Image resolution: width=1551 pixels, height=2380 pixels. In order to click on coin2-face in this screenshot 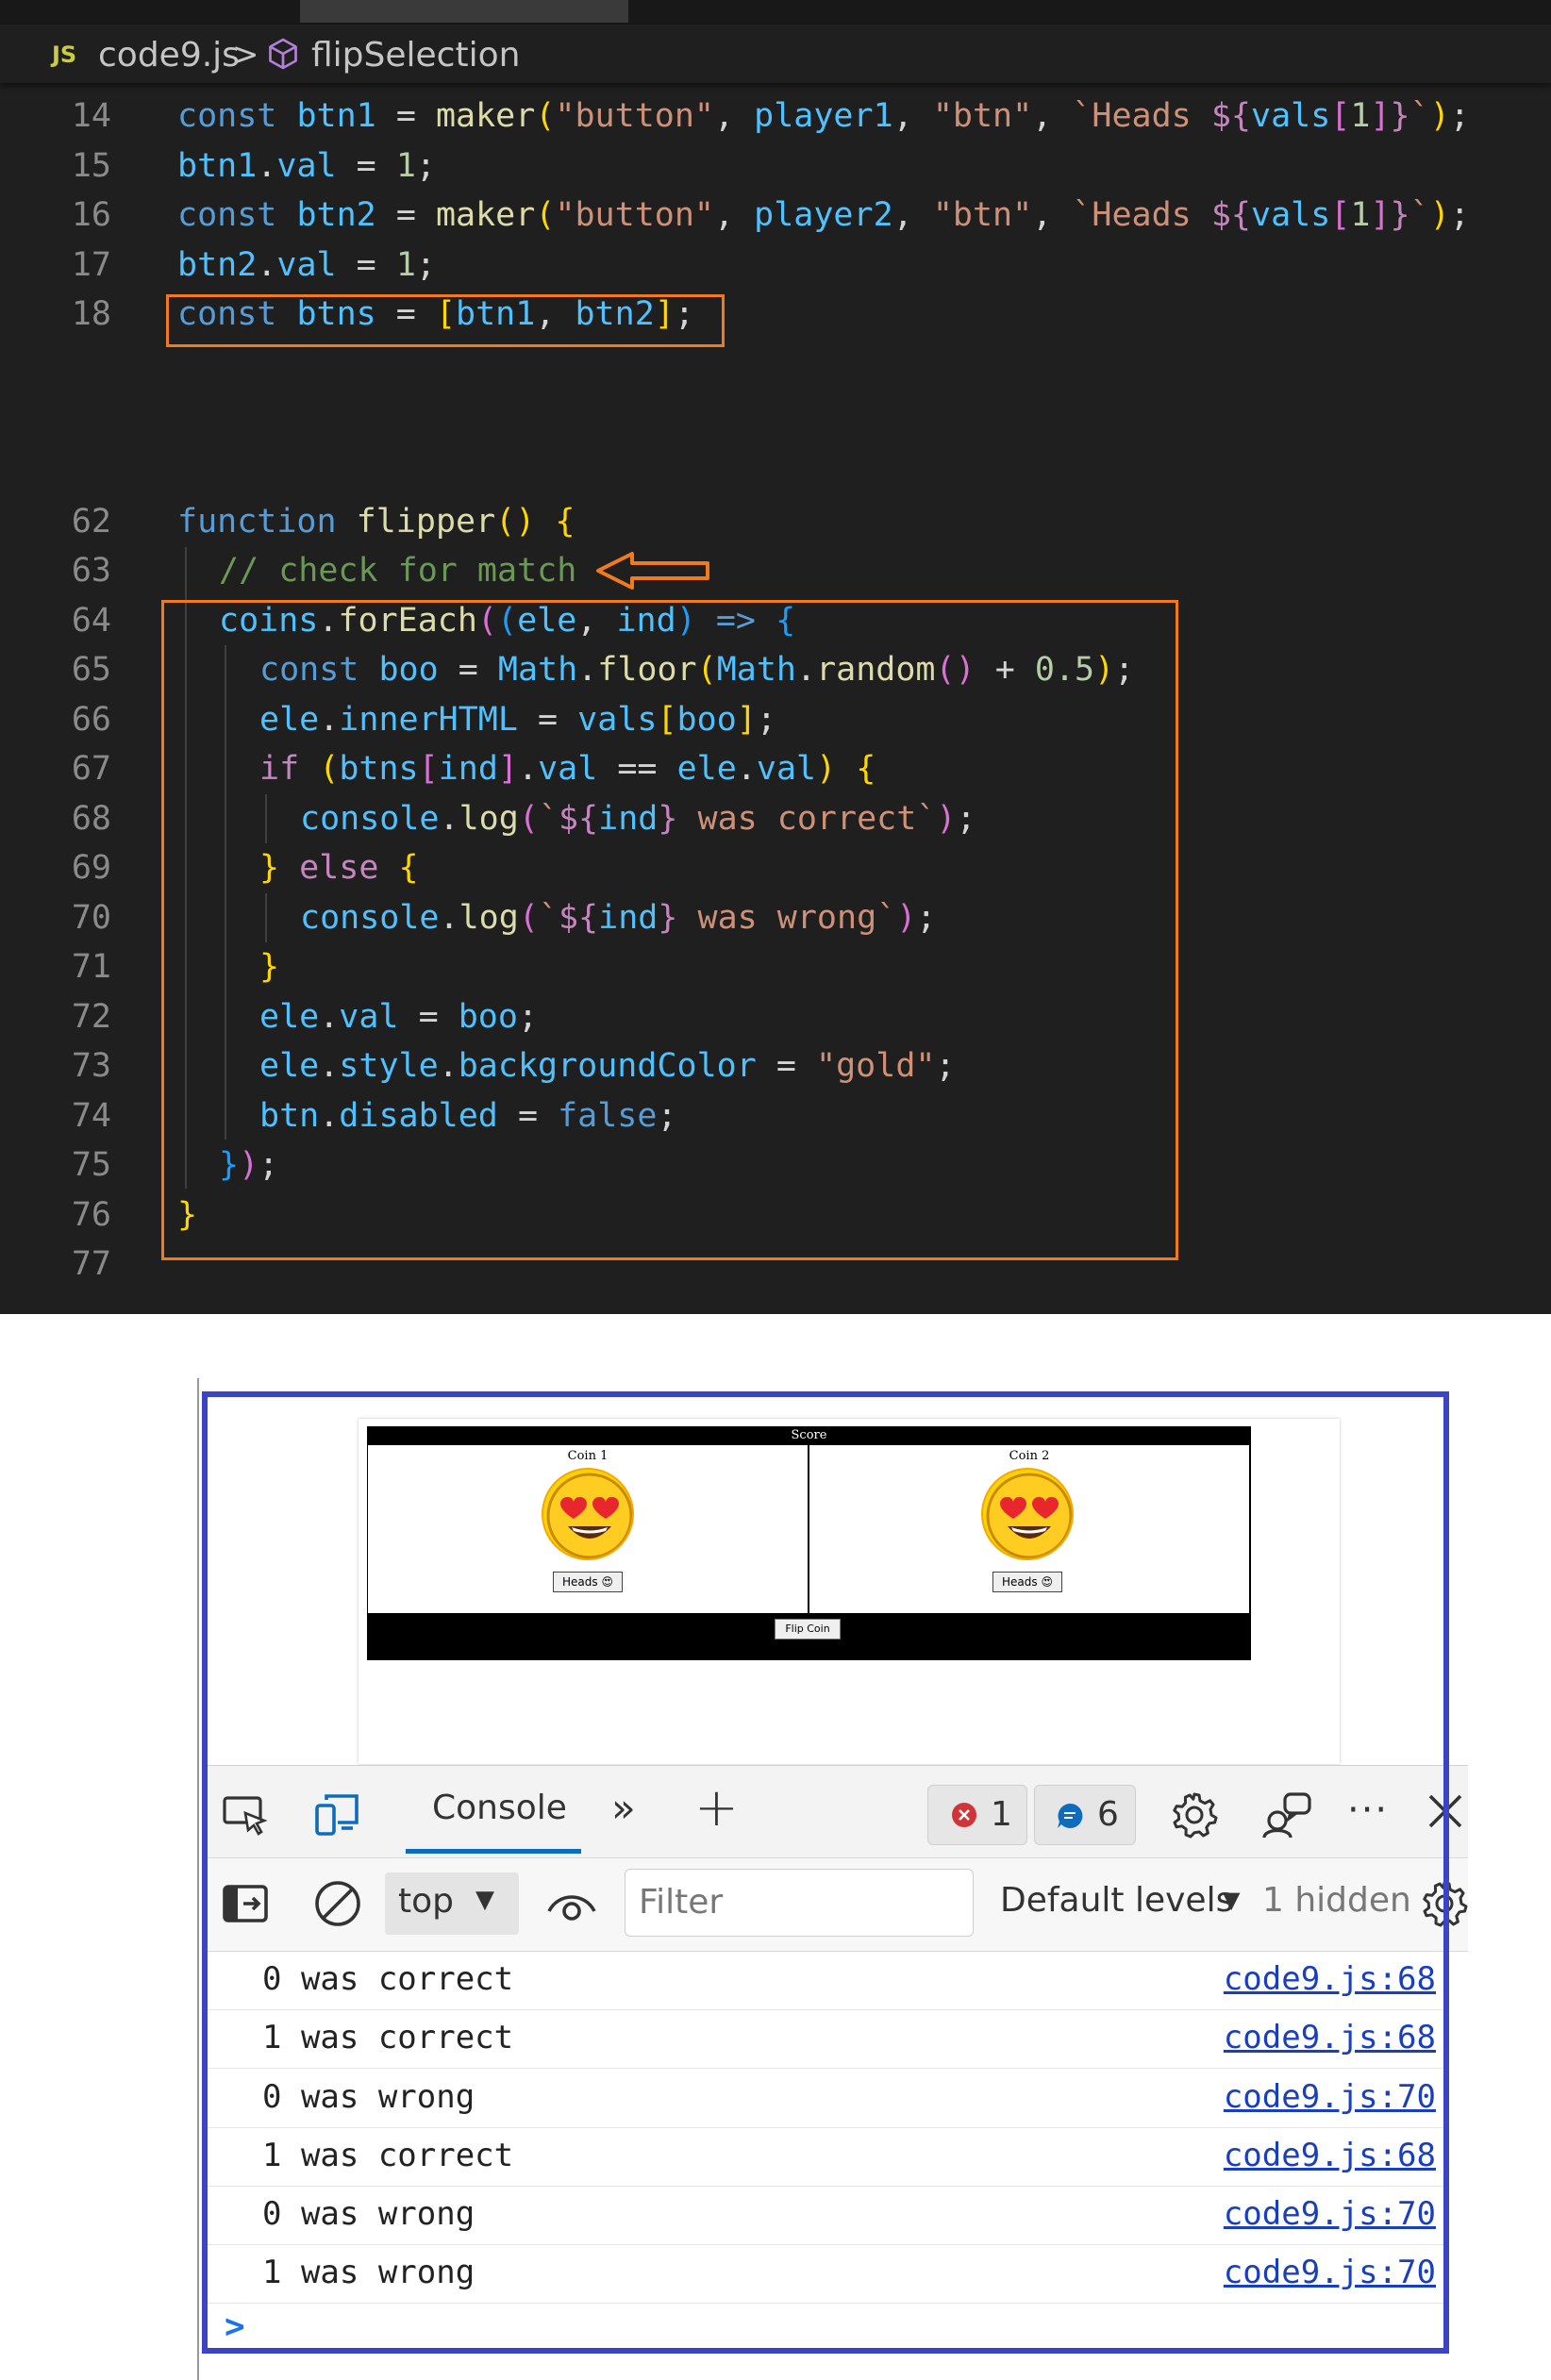, I will do `click(1027, 1514)`.